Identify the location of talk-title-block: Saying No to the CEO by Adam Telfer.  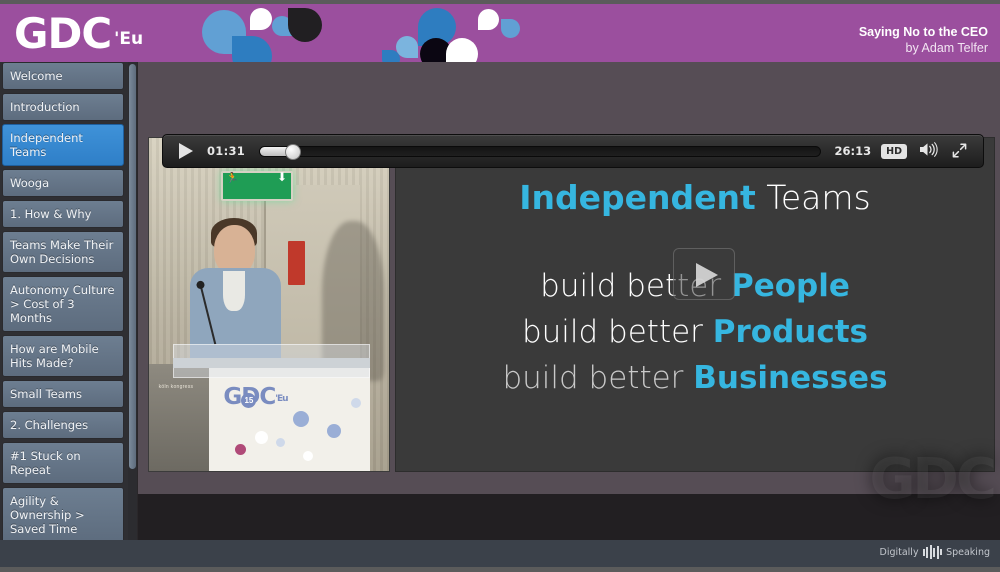
(923, 40).